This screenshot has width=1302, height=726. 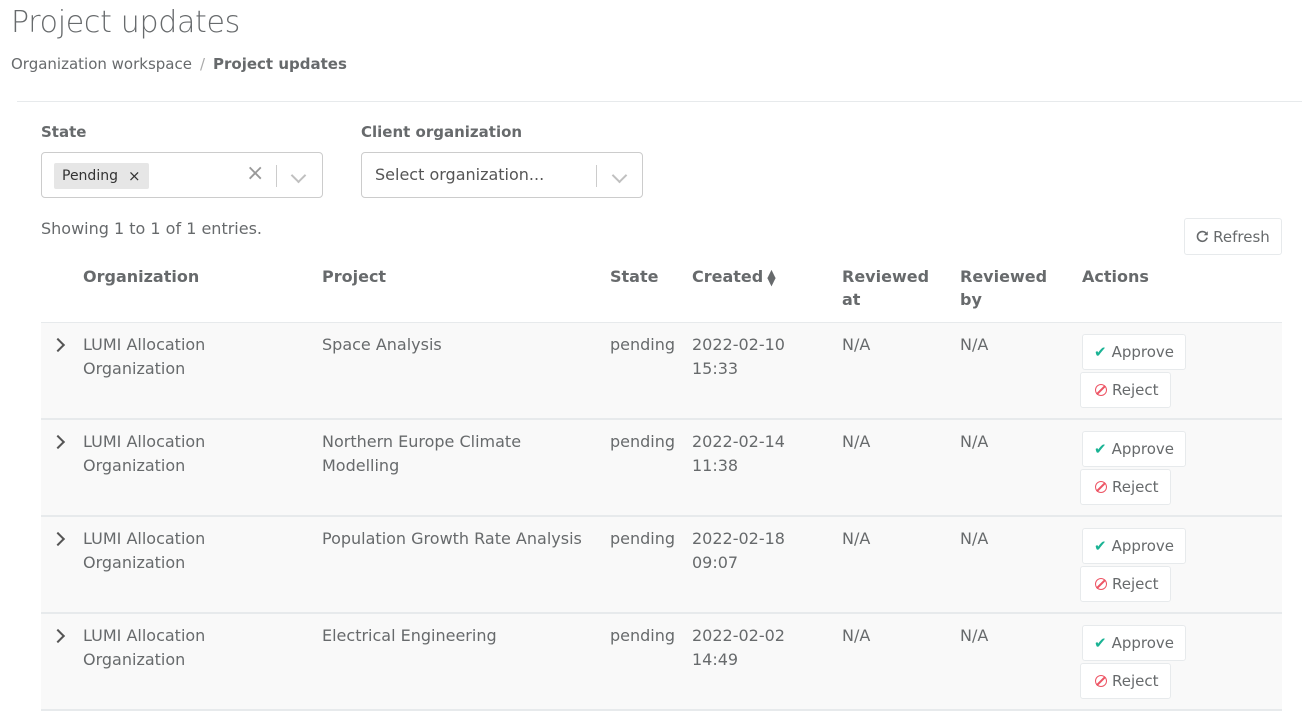 What do you see at coordinates (141, 276) in the screenshot?
I see `column-organization: Organization` at bounding box center [141, 276].